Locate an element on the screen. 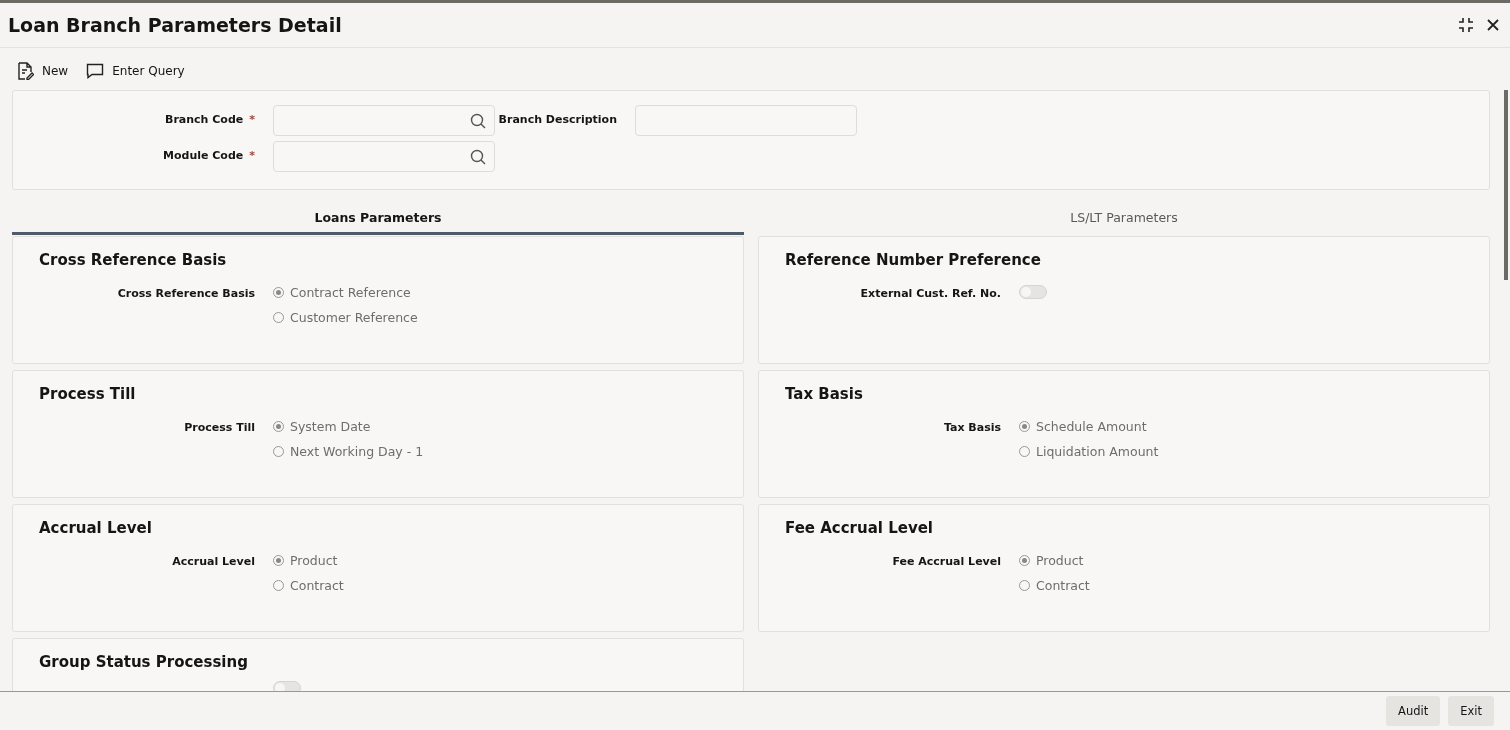 This screenshot has height=730, width=1510. speech-bubble-icon is located at coordinates (95, 71).